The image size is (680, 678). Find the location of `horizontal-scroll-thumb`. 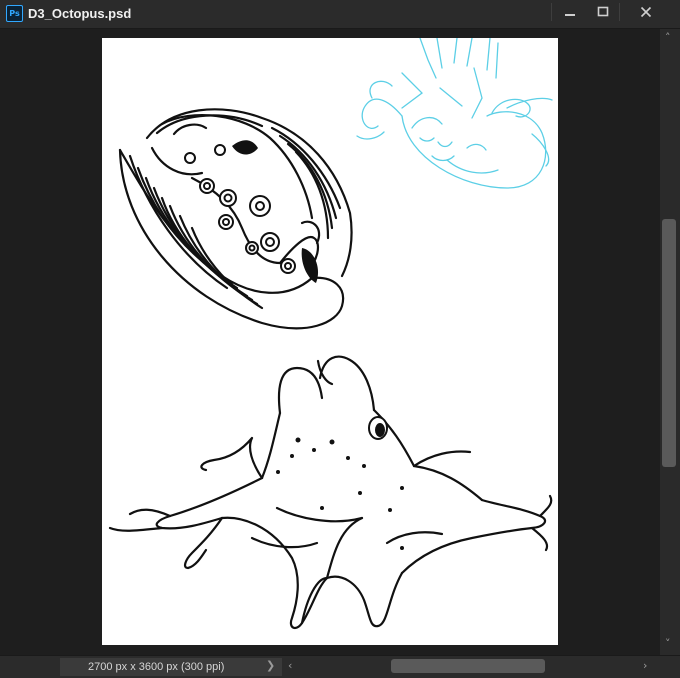

horizontal-scroll-thumb is located at coordinates (468, 666).